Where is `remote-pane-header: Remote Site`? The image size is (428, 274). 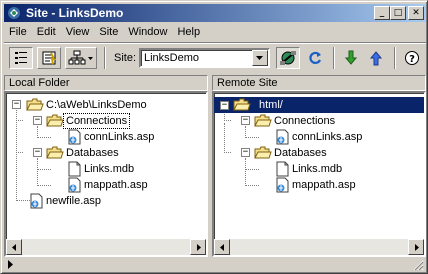
remote-pane-header: Remote Site is located at coordinates (319, 83).